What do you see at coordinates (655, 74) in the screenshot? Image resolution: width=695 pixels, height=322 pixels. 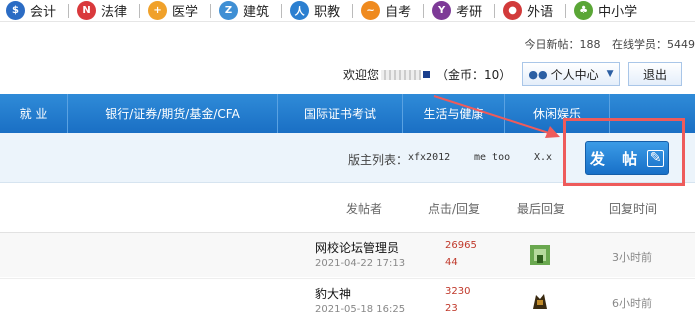 I see `logout-button: 退出` at bounding box center [655, 74].